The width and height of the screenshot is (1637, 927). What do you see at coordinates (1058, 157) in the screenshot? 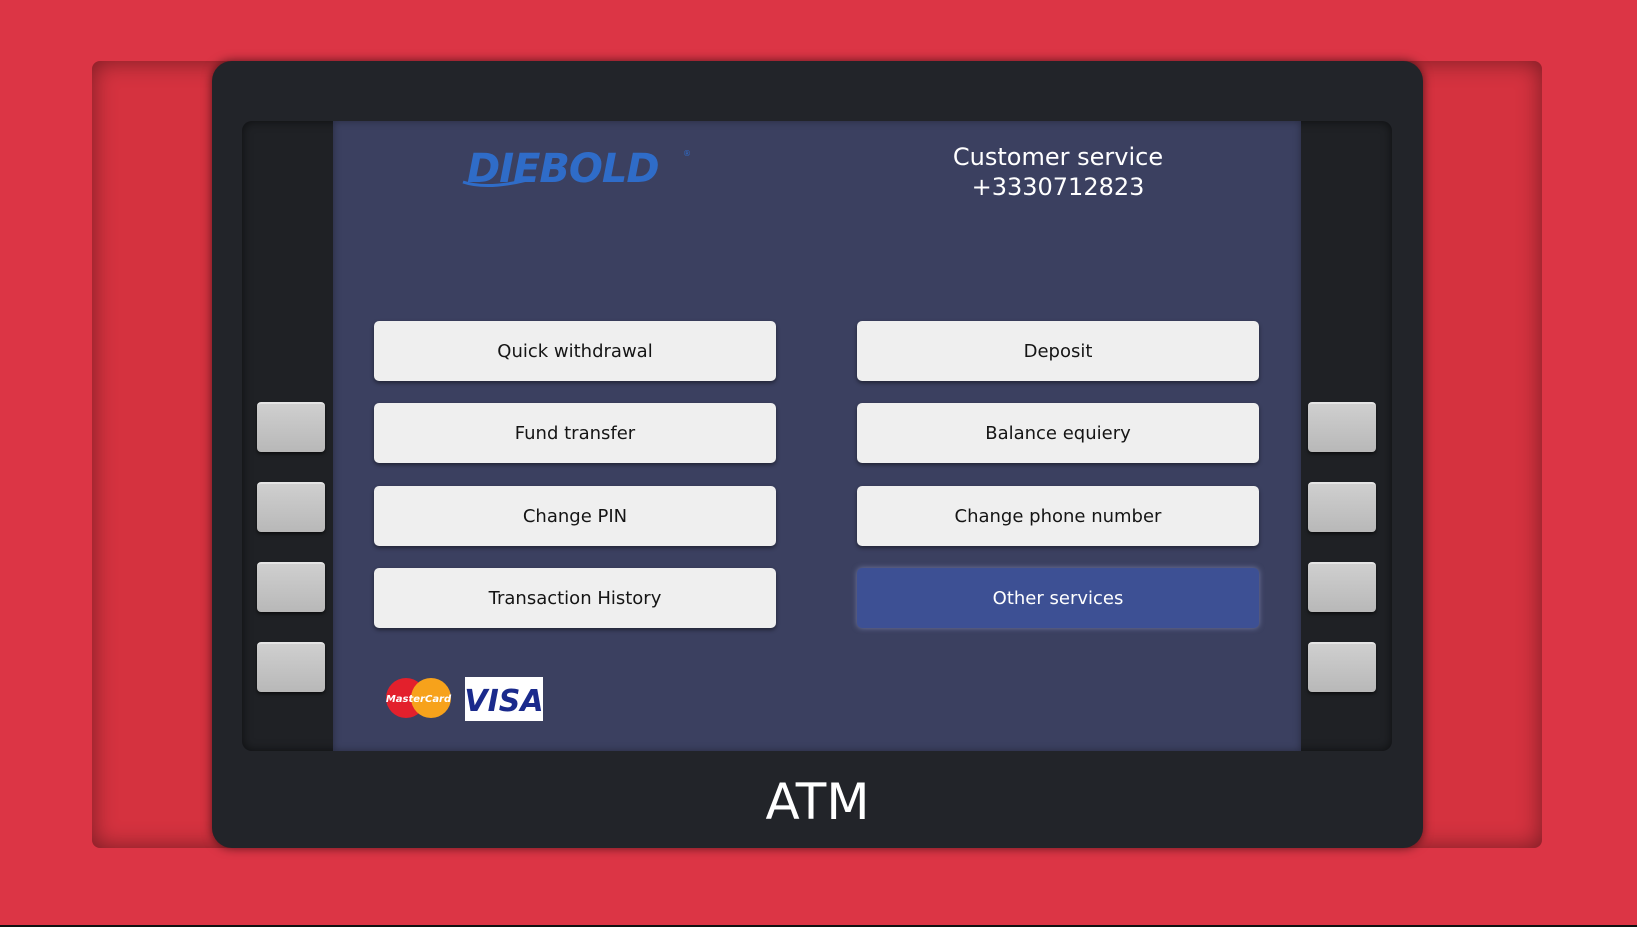
I see `customer-service-title: Customer service` at bounding box center [1058, 157].